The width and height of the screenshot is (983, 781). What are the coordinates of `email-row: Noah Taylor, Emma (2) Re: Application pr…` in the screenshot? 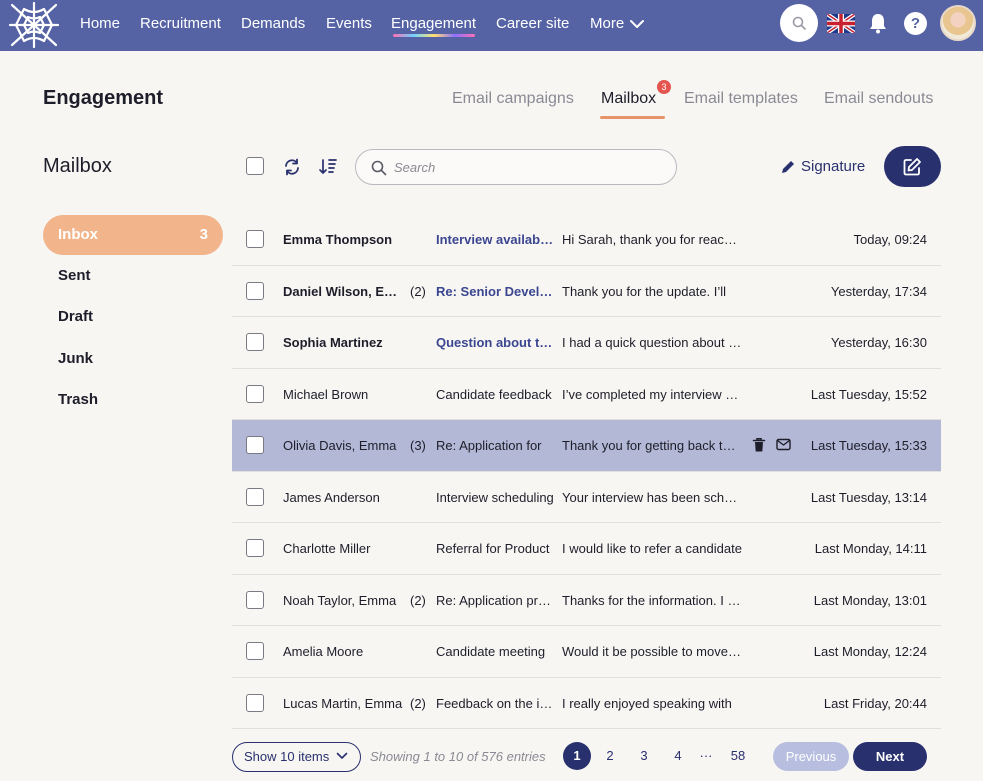 It's located at (586, 600).